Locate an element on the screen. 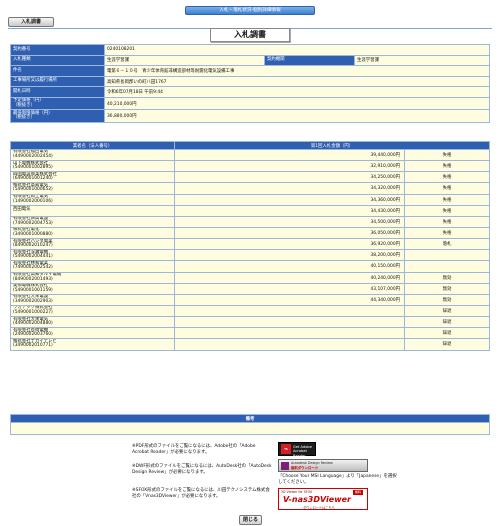 This screenshot has height=526, width=500. table-row: 有限会社大栄電気 (4490002004880) 辞退 is located at coordinates (250, 322).